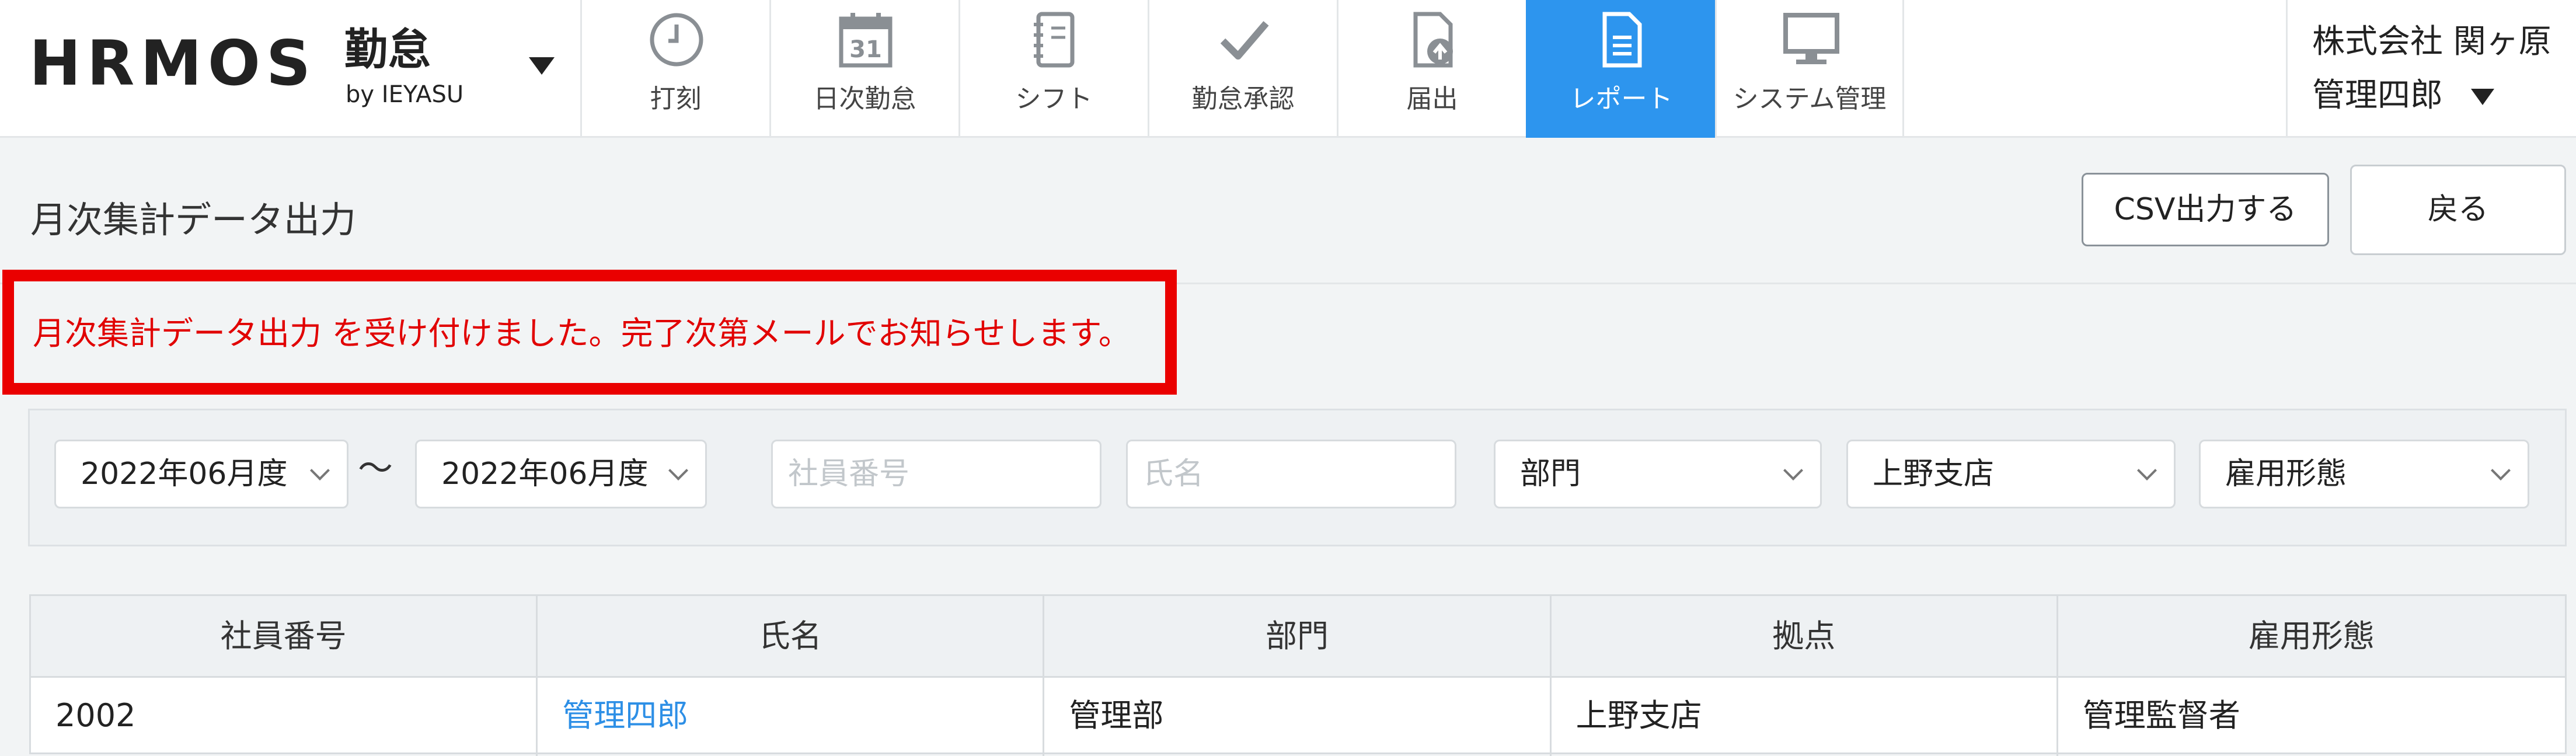 Image resolution: width=2576 pixels, height=756 pixels. What do you see at coordinates (284, 717) in the screenshot?
I see `cell-employee-number: 2002` at bounding box center [284, 717].